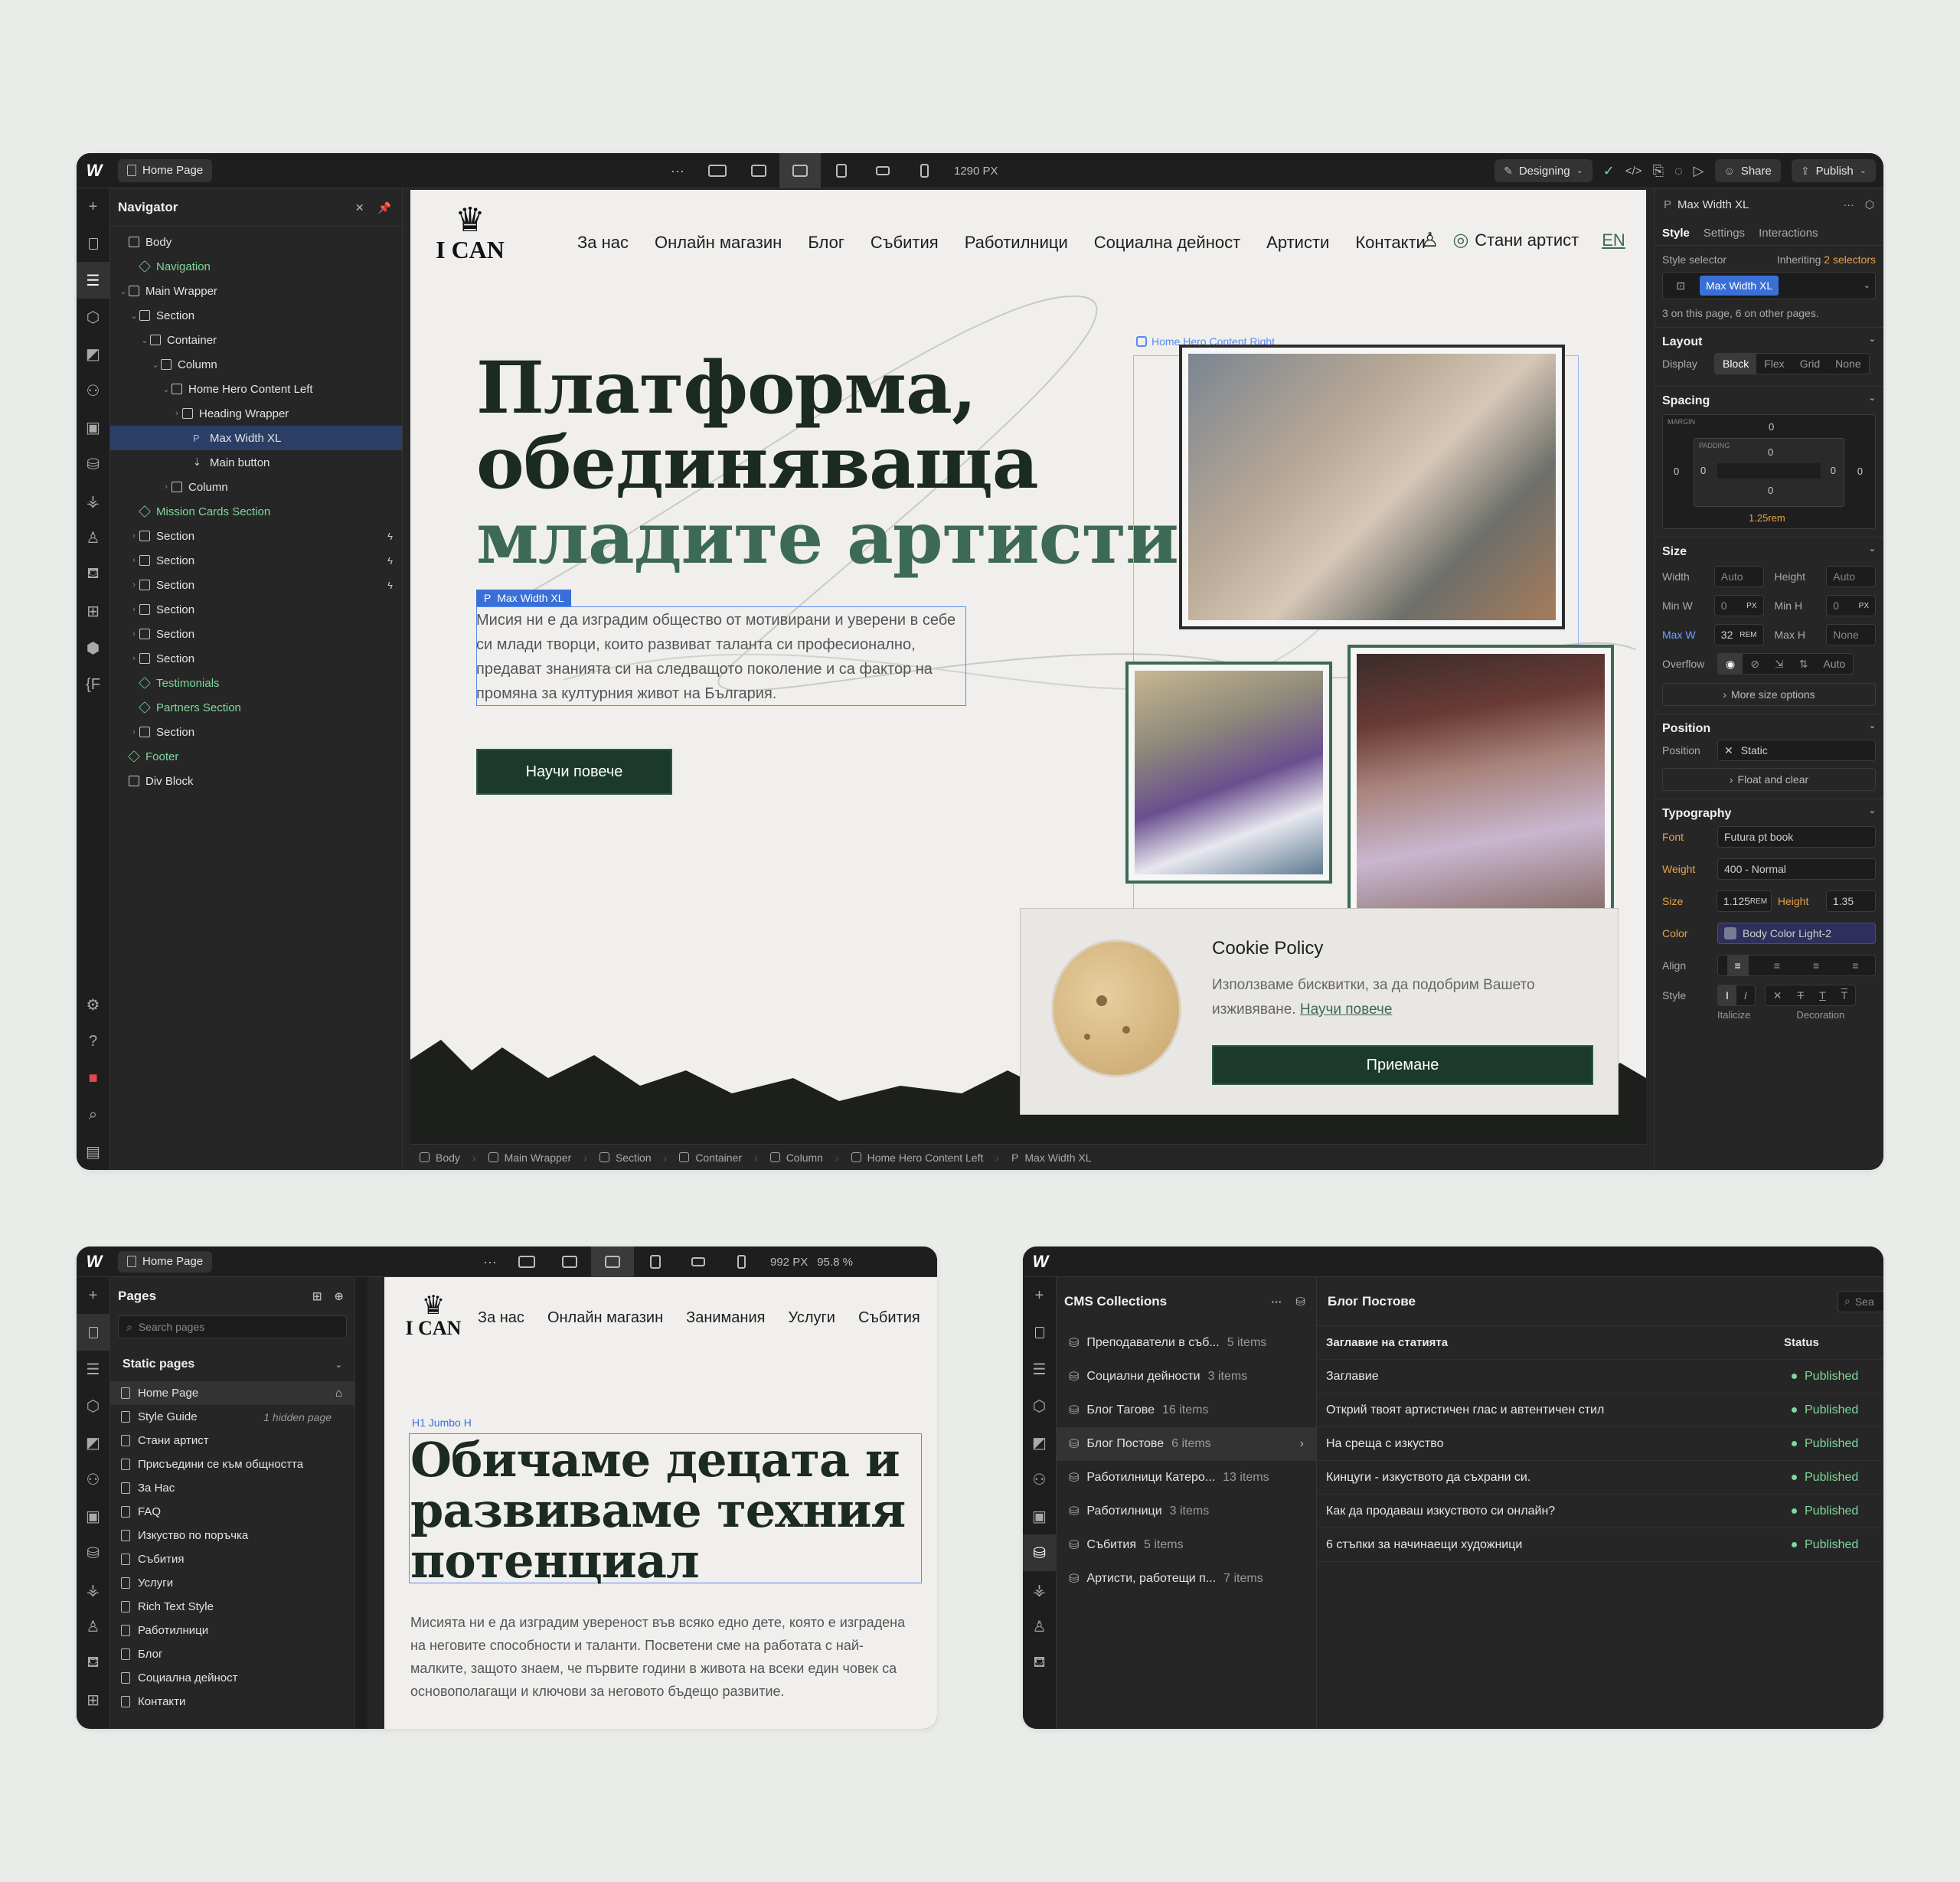 This screenshot has width=1960, height=1882. I want to click on collection-item: ⛁ Преподаватели в съб... 5 items, so click(1186, 1343).